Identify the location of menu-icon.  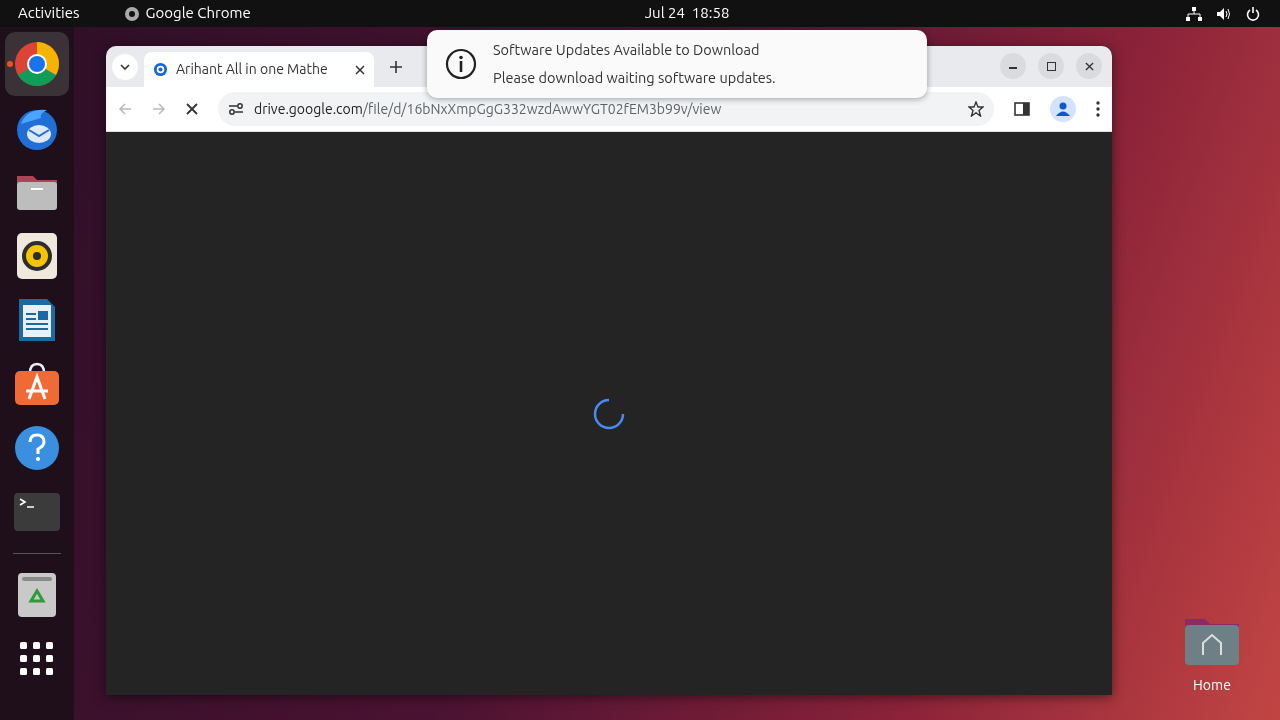
(1098, 109).